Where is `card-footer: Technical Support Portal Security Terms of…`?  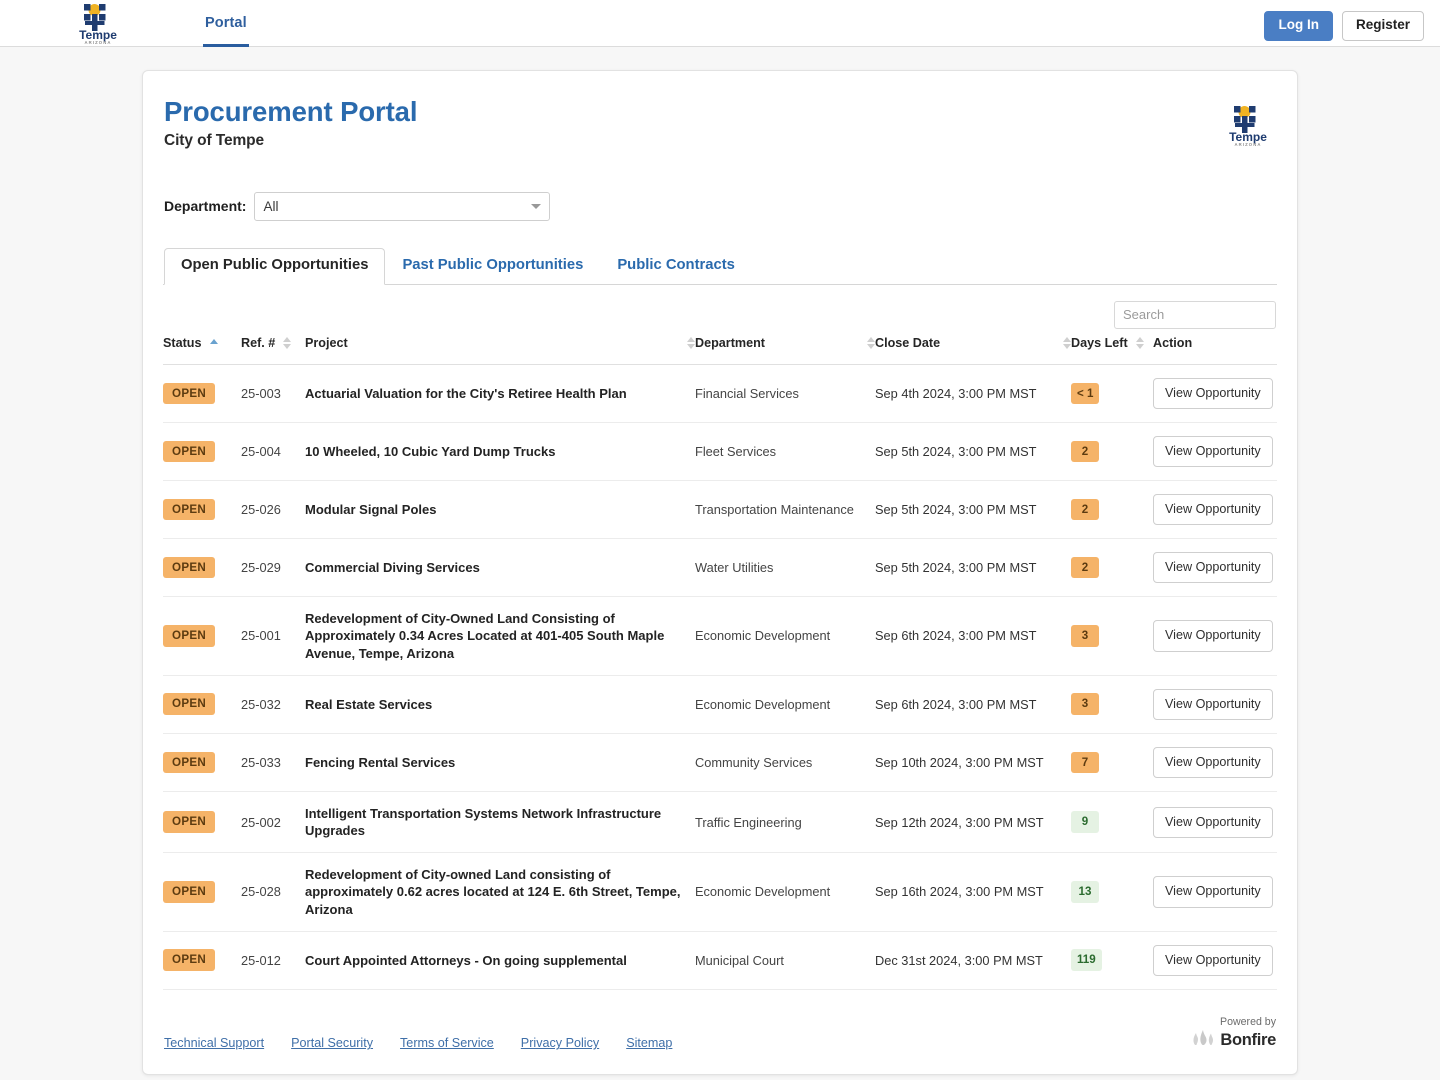 card-footer: Technical Support Portal Security Terms of… is located at coordinates (720, 1032).